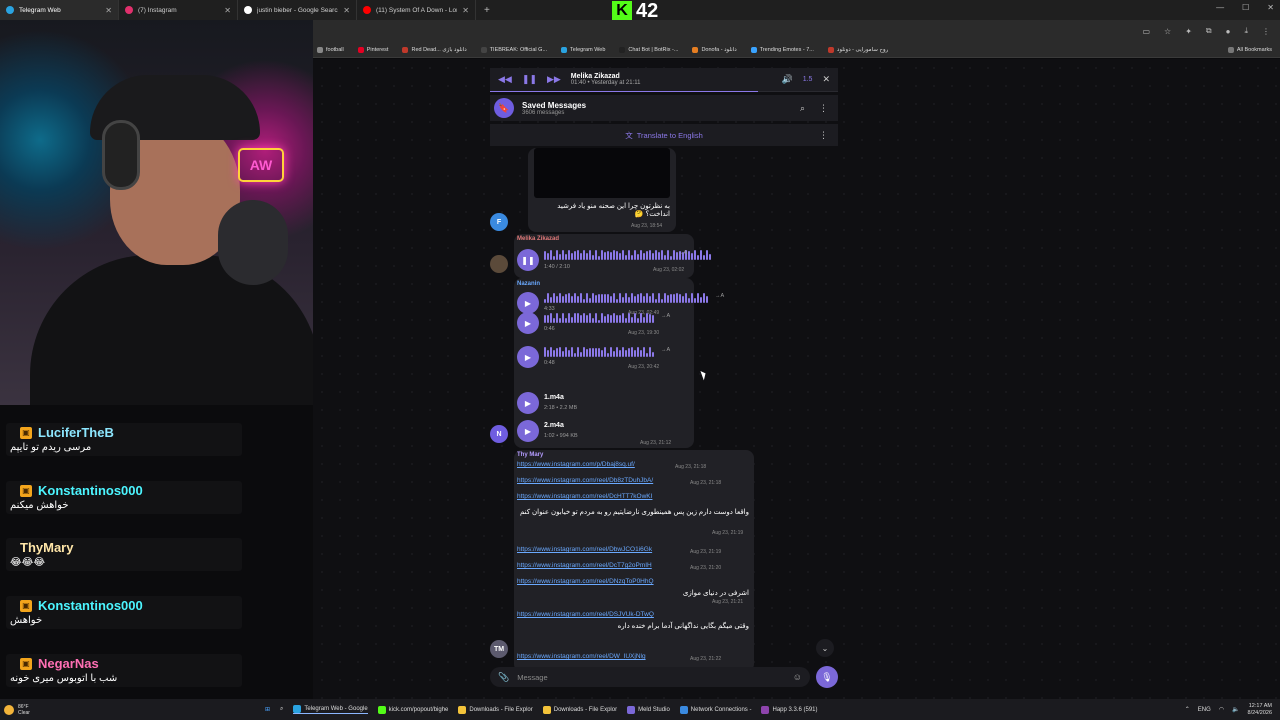 This screenshot has width=1280, height=720. What do you see at coordinates (157, 10) in the screenshot?
I see `tab-label: (7) Instagram` at bounding box center [157, 10].